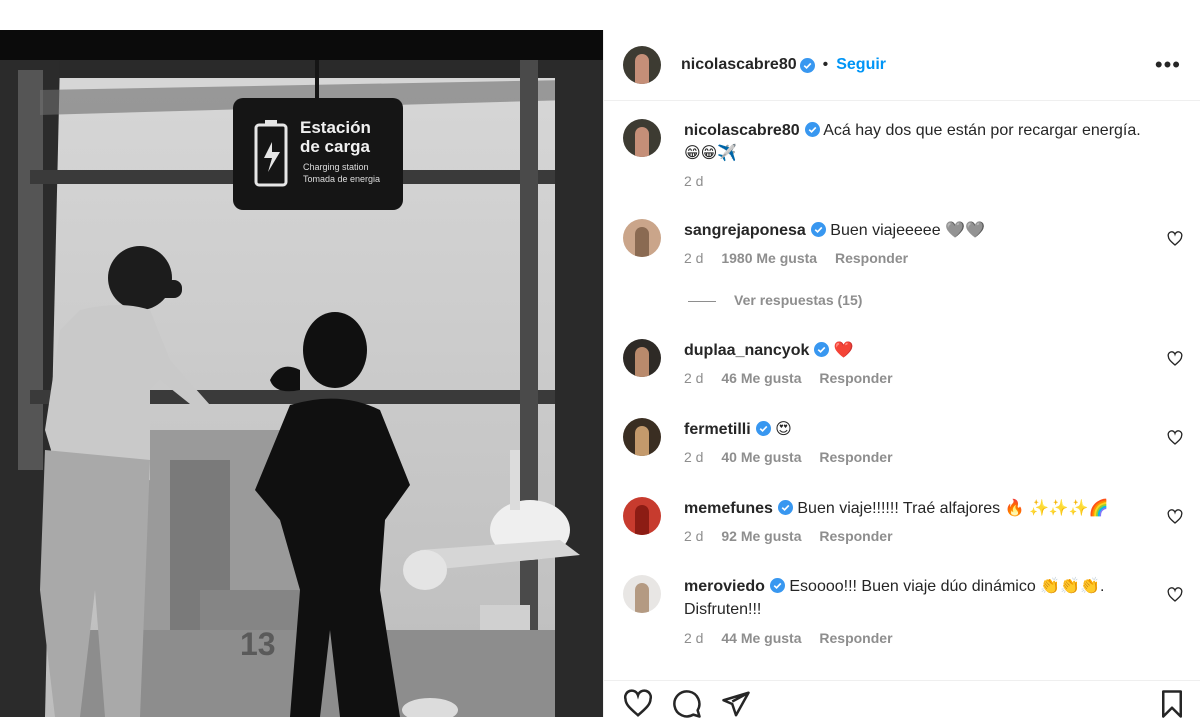 Image resolution: width=1200 pixels, height=719 pixels. What do you see at coordinates (258, 644) in the screenshot?
I see `gate-number: 13` at bounding box center [258, 644].